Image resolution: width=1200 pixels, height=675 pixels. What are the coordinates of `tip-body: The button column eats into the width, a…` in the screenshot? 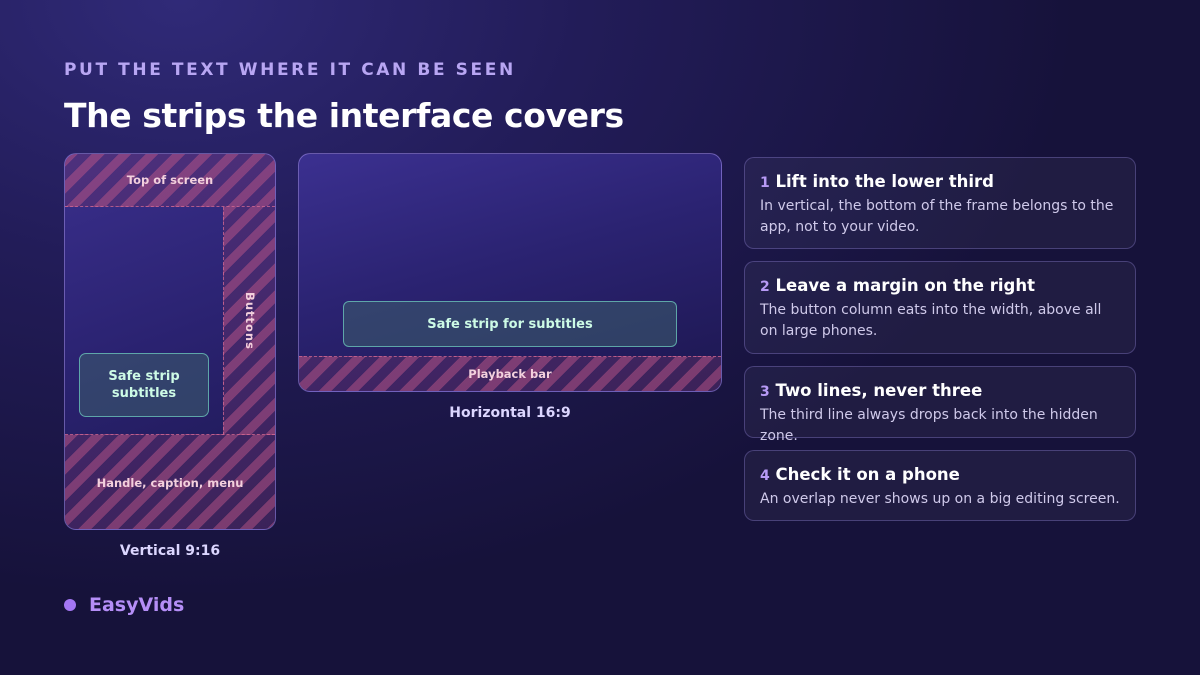 It's located at (931, 320).